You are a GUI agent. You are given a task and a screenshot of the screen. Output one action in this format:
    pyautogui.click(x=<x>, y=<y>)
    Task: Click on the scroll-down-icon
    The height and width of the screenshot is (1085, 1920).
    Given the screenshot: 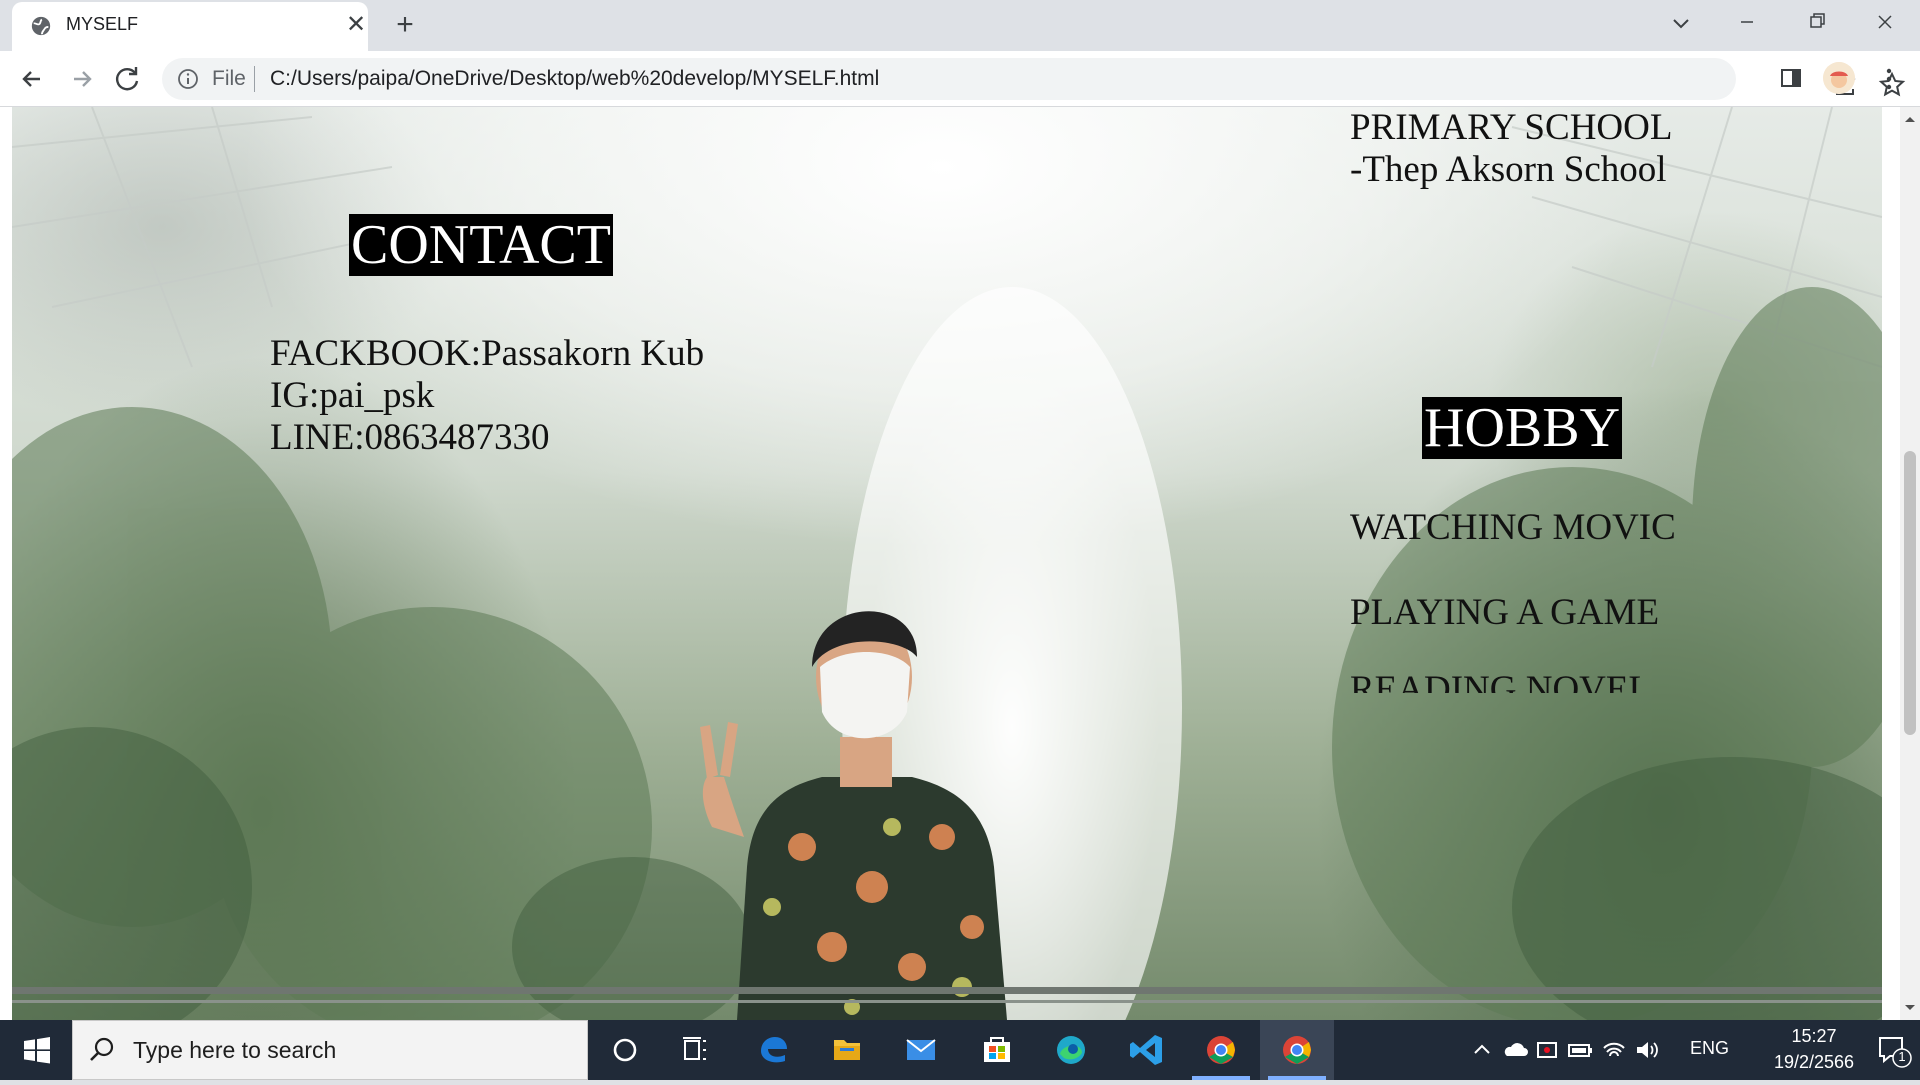 What is the action you would take?
    pyautogui.click(x=1910, y=1008)
    